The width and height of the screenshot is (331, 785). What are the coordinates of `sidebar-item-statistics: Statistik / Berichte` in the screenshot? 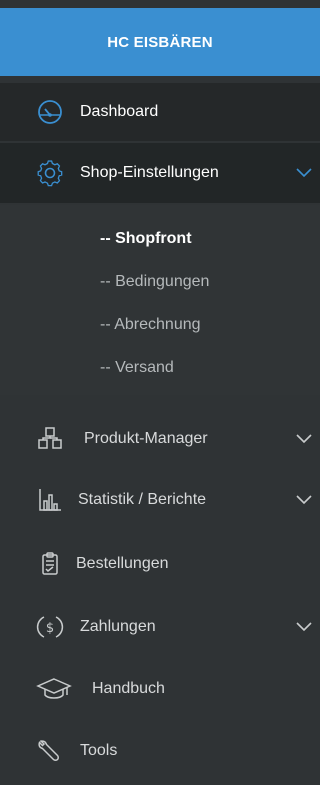 It's located at (160, 500).